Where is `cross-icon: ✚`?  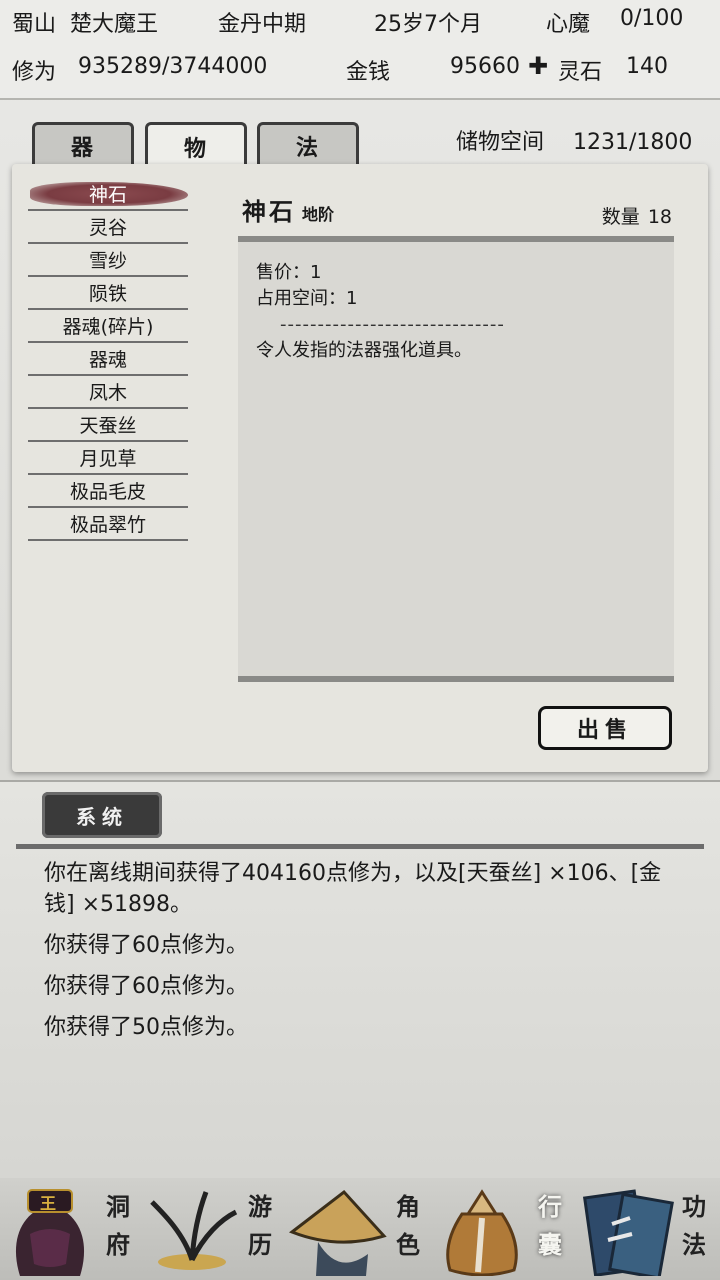
cross-icon: ✚ is located at coordinates (538, 66).